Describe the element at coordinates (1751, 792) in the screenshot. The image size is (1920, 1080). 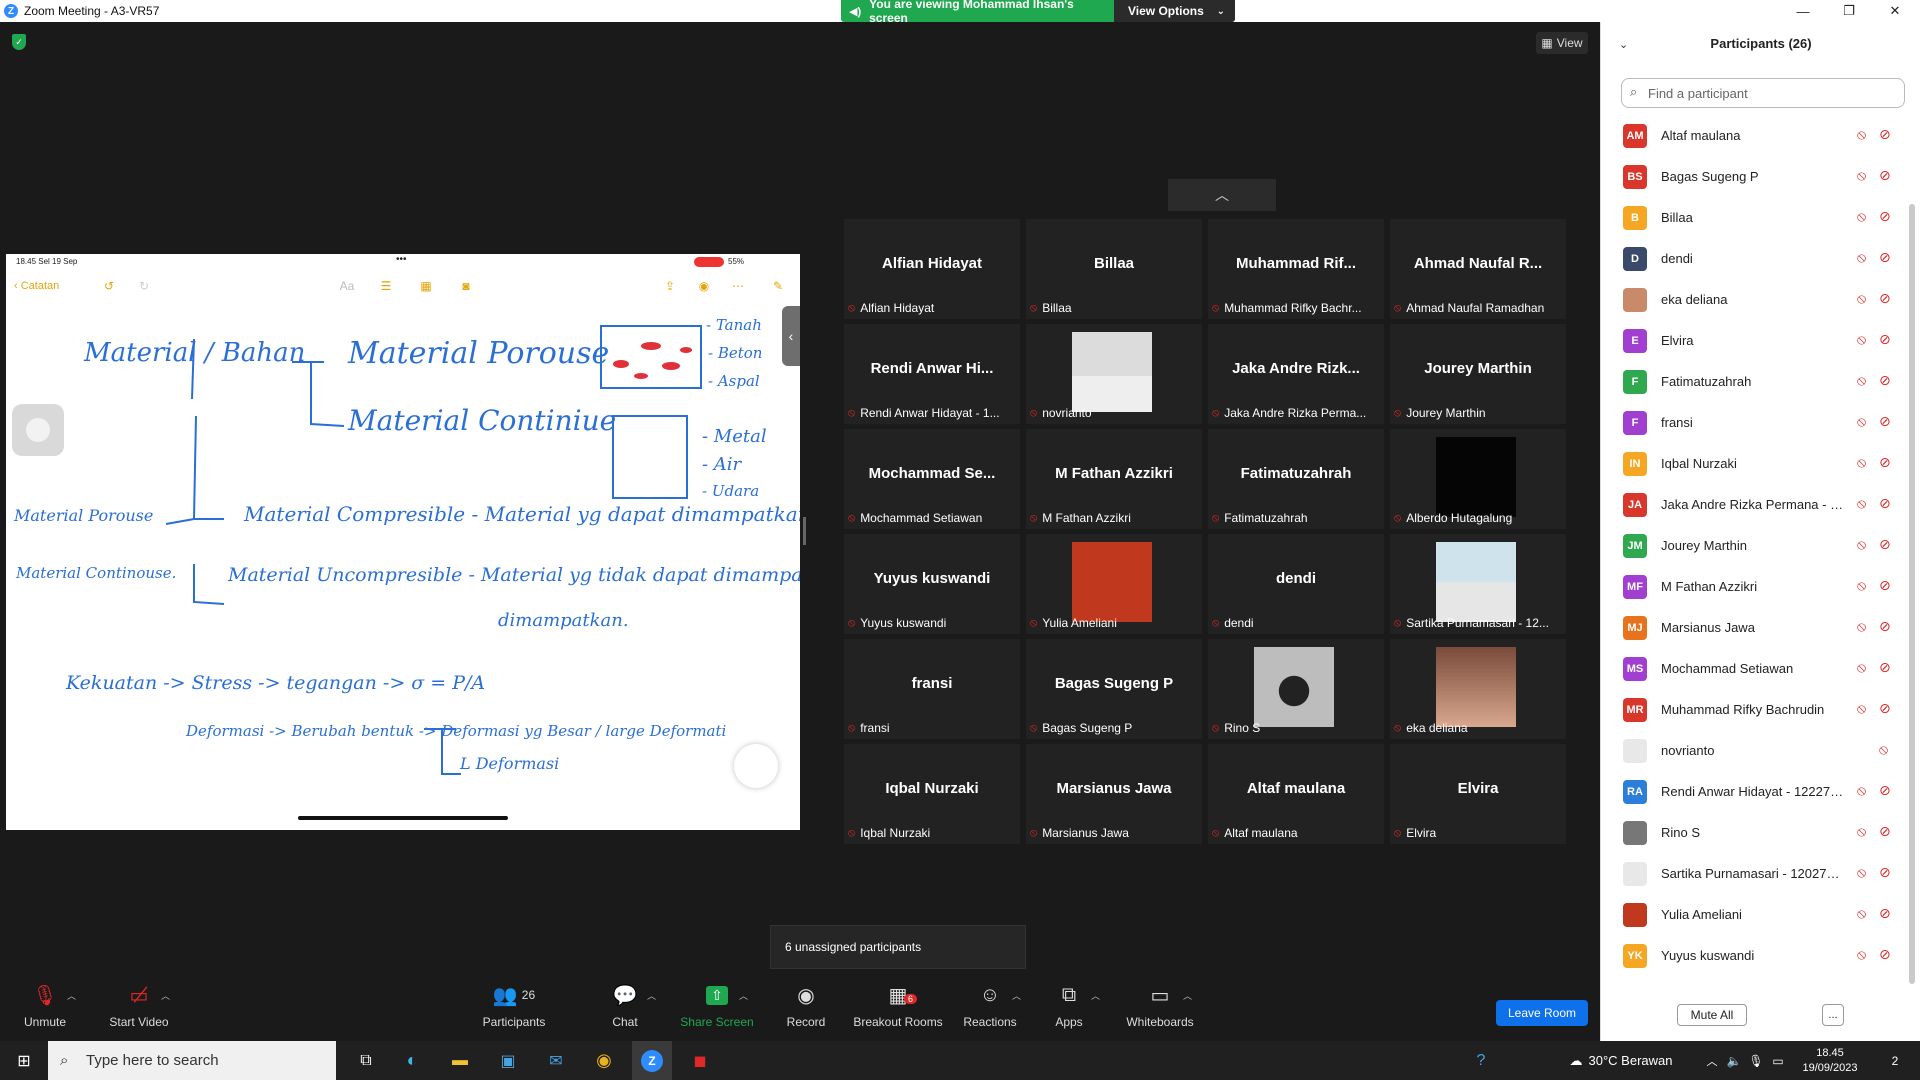
I see `participant-row: RA Rendi Anwar Hidayat - 122272... ⦸ ⊘` at that location.